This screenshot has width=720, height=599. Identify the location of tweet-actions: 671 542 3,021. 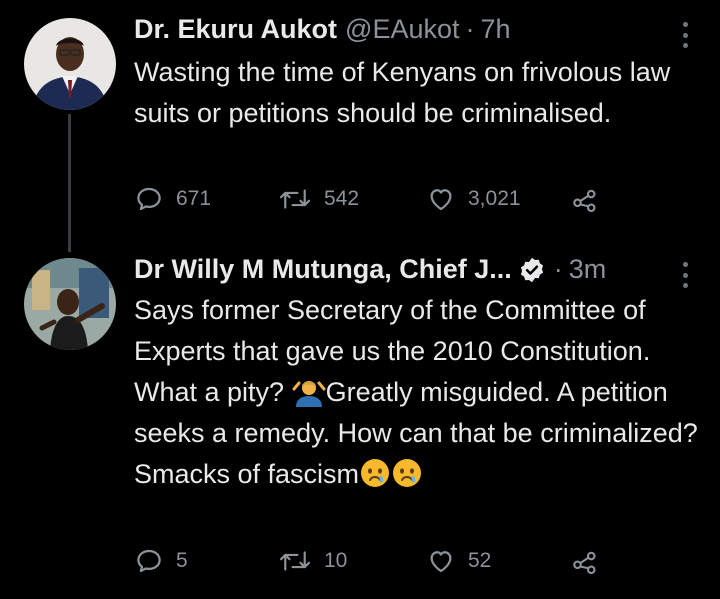
(374, 201).